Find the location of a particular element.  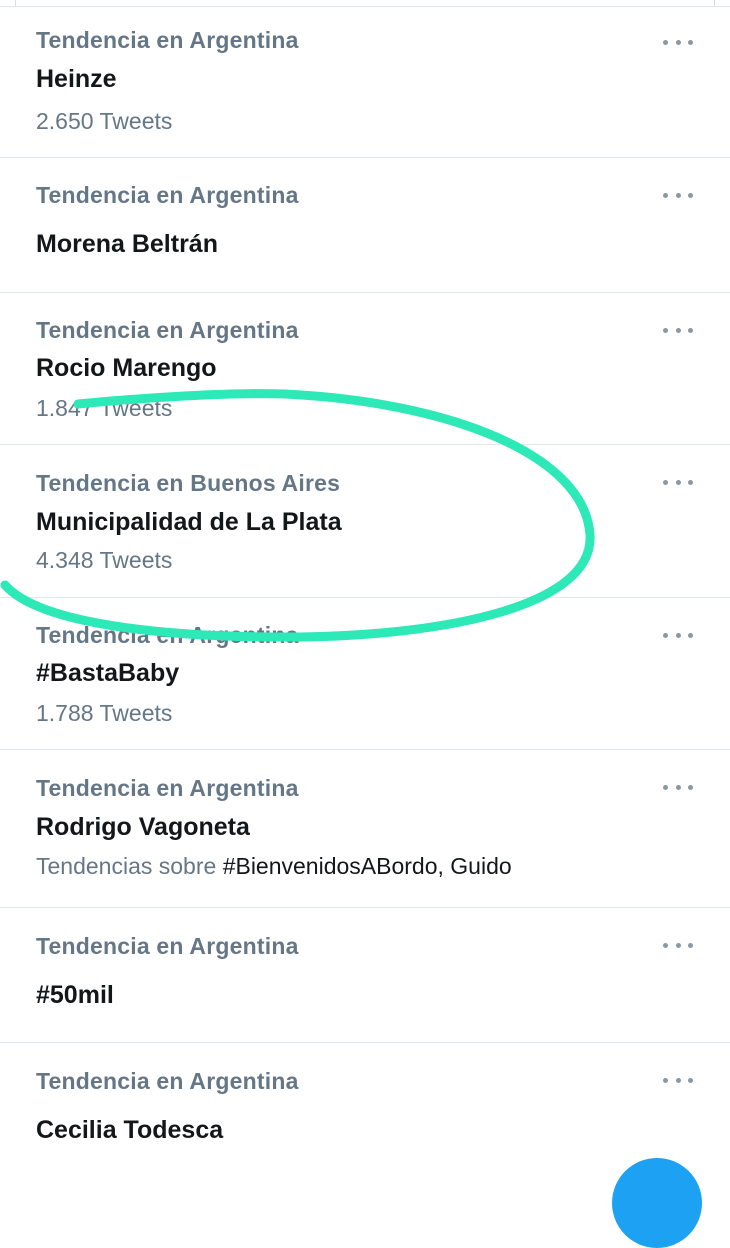

trend-related-prefix: Tendencias sobre is located at coordinates (129, 866).